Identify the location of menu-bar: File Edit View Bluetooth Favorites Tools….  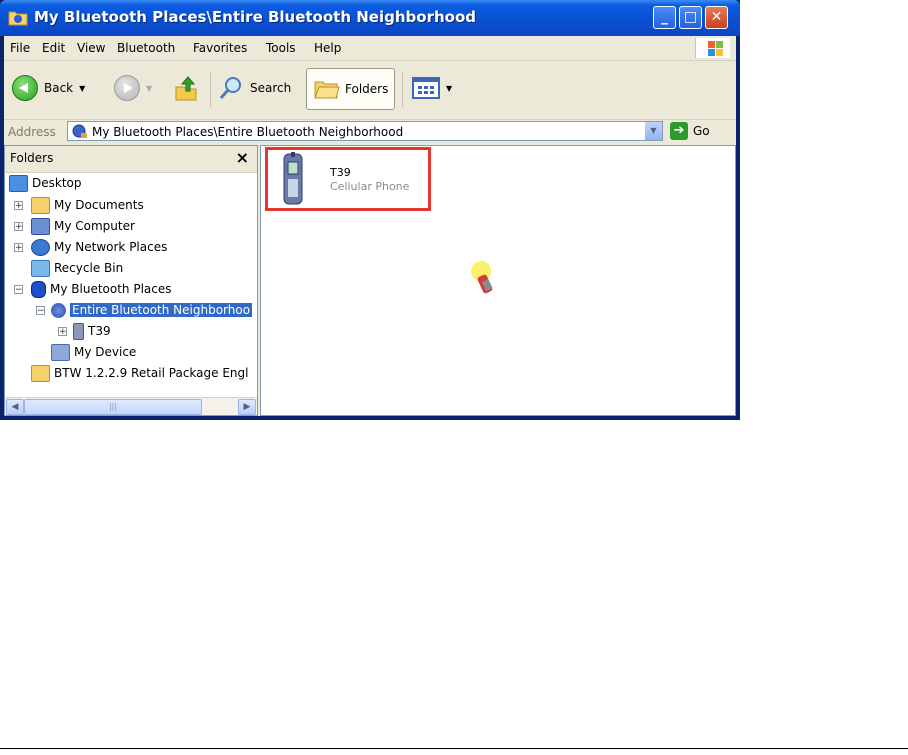
(370, 48).